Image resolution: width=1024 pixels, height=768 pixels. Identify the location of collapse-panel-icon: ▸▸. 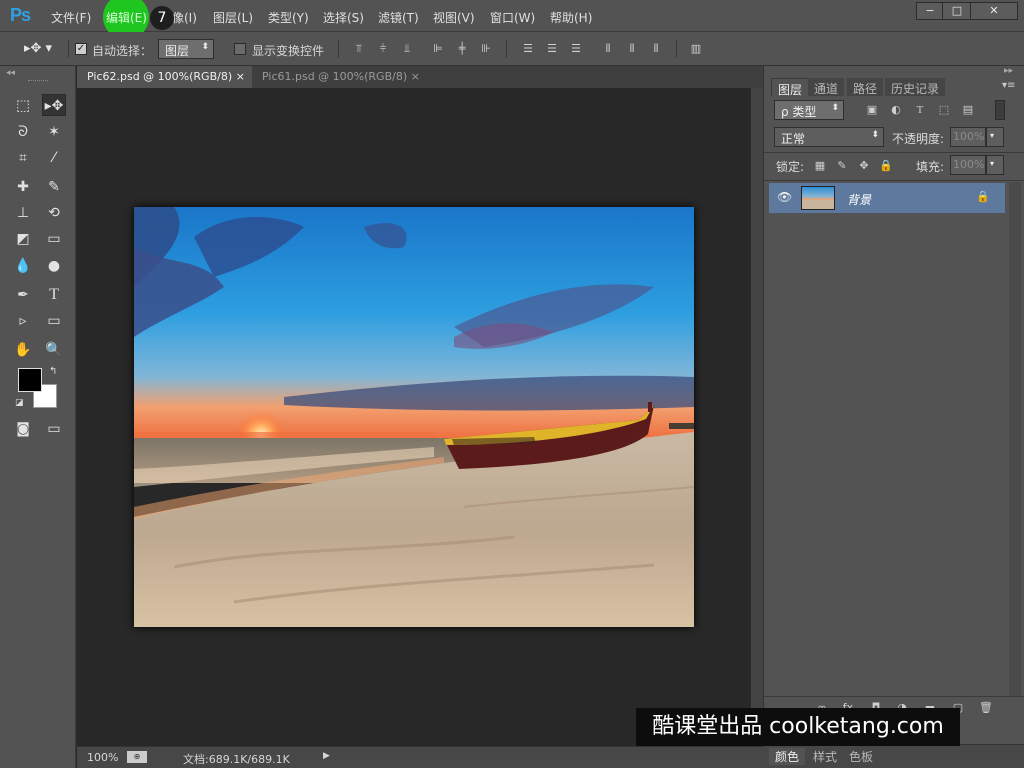
(1008, 71).